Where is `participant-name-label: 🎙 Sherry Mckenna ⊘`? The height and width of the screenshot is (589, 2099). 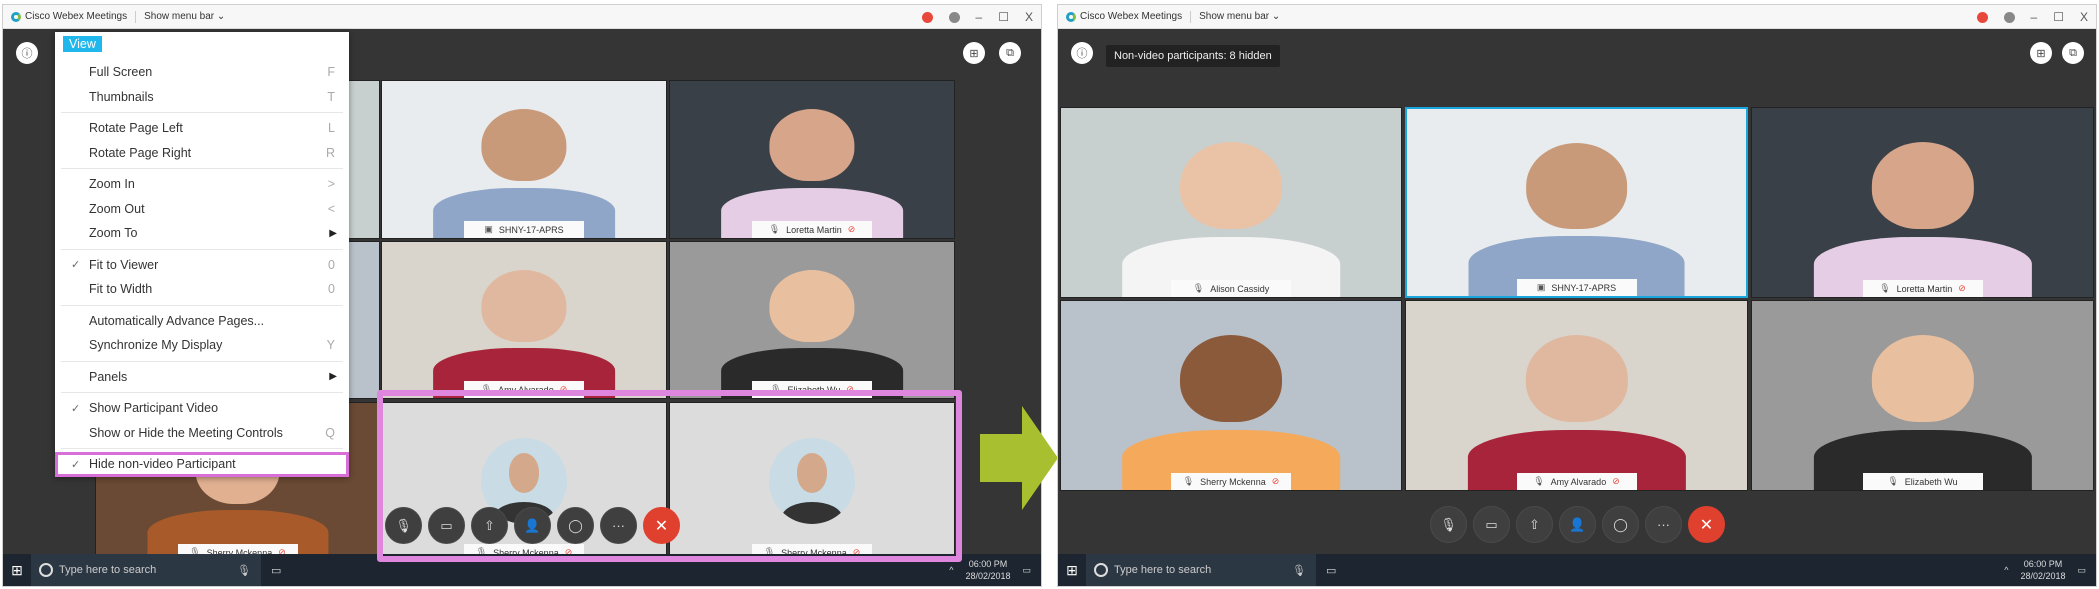
participant-name-label: 🎙 Sherry Mckenna ⊘ is located at coordinates (1231, 481).